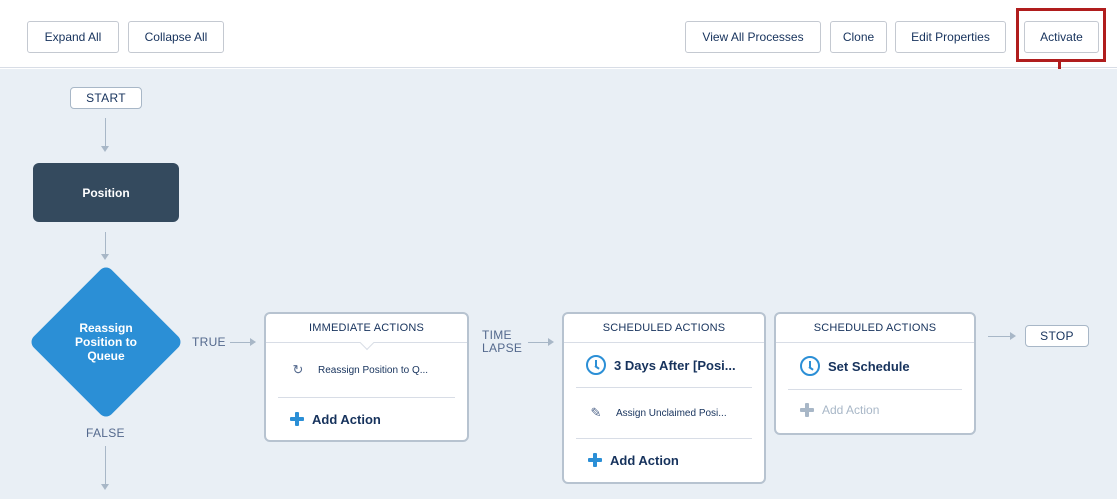 Image resolution: width=1117 pixels, height=499 pixels. I want to click on true-label: TRUE, so click(209, 342).